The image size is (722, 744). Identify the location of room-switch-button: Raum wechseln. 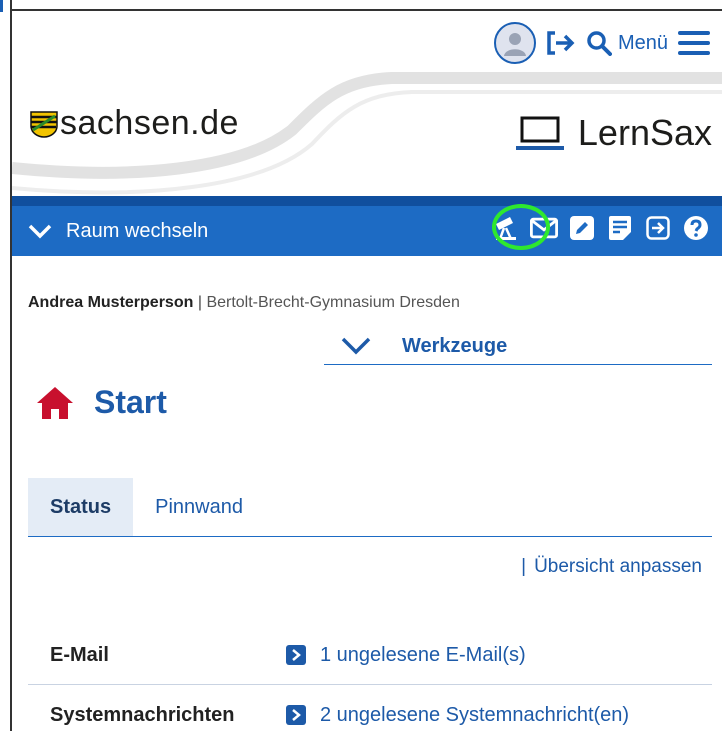
(118, 231).